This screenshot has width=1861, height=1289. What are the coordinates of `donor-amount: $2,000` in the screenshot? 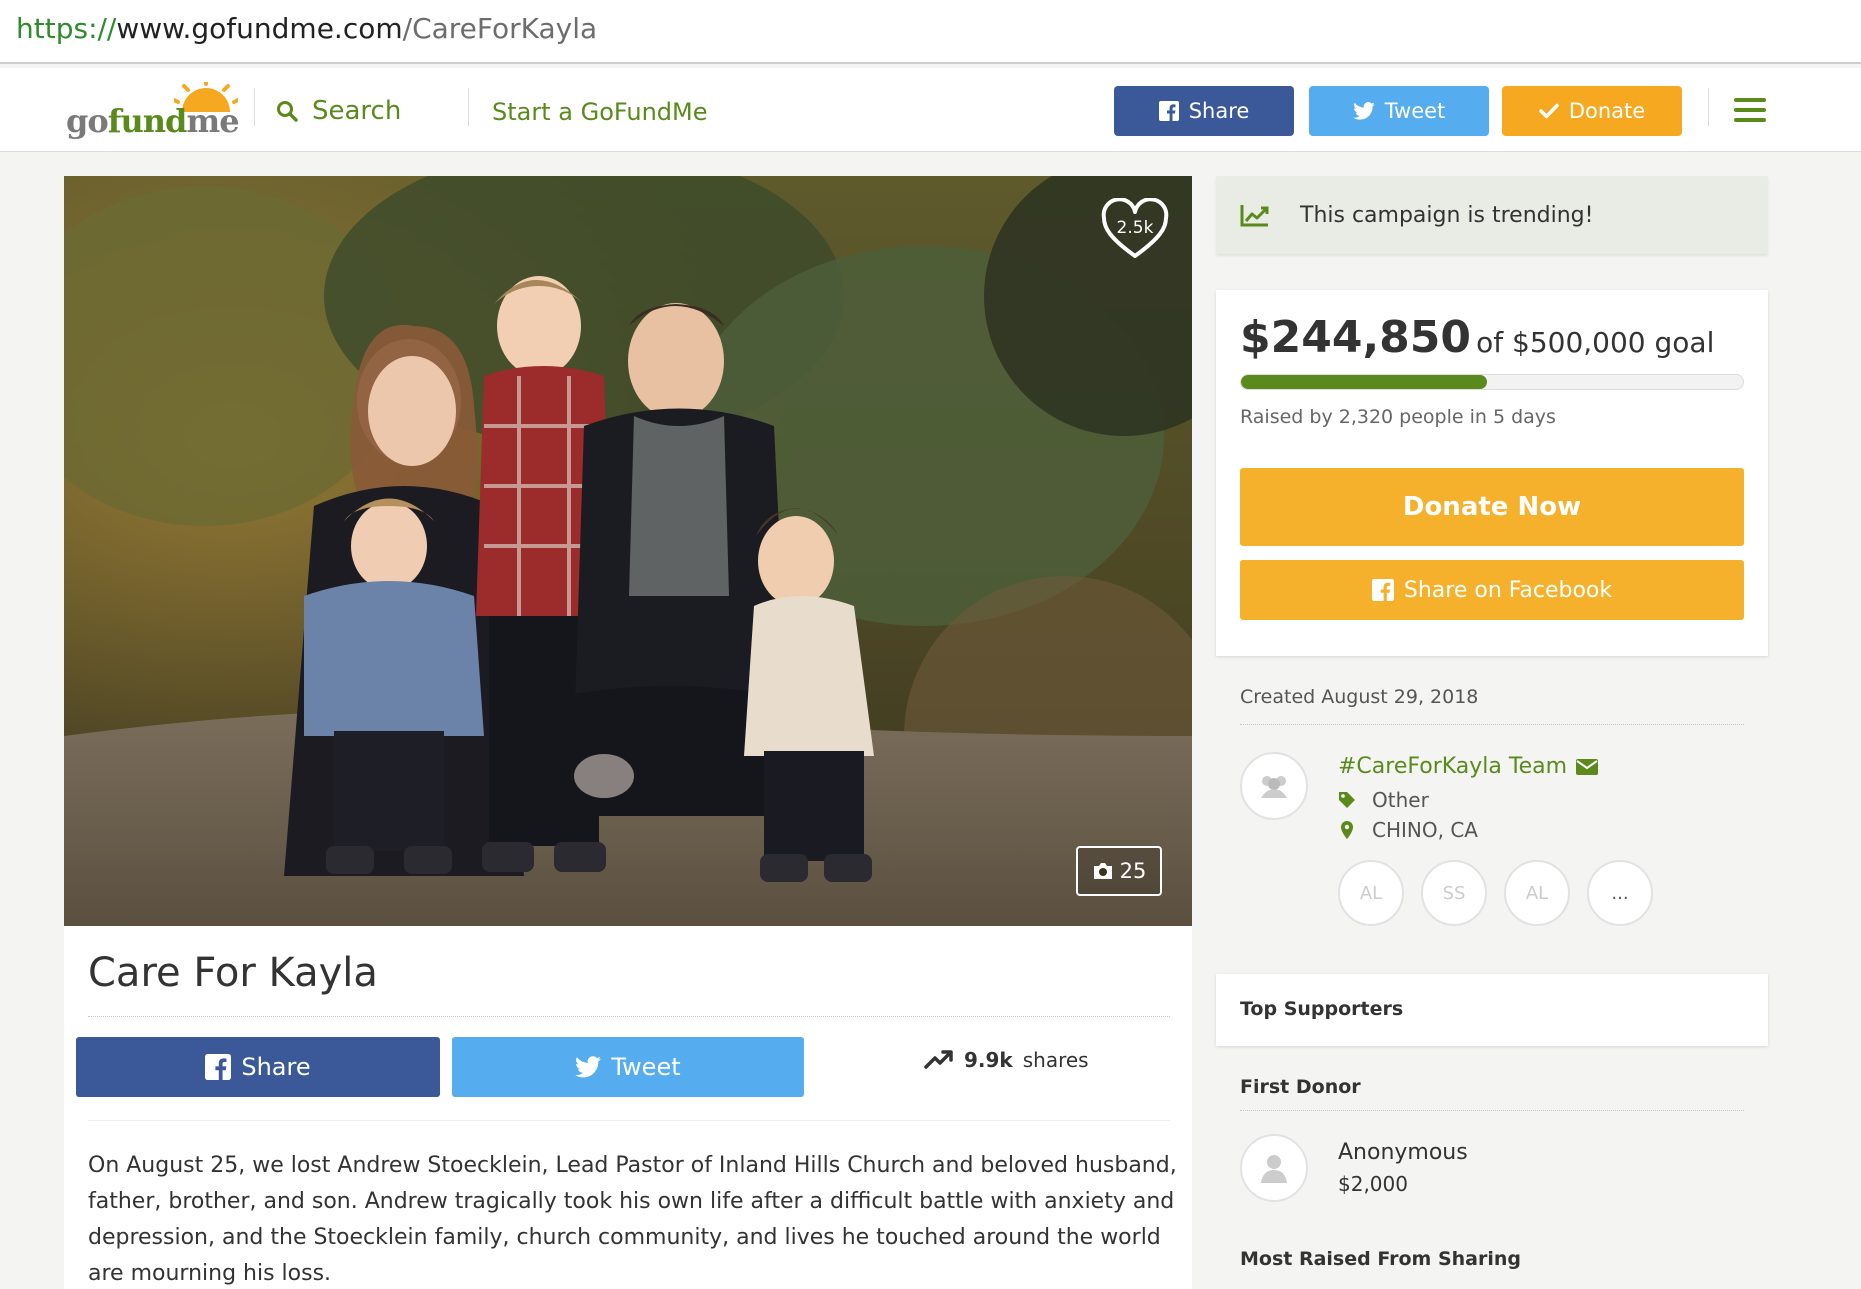 It's located at (1373, 1184).